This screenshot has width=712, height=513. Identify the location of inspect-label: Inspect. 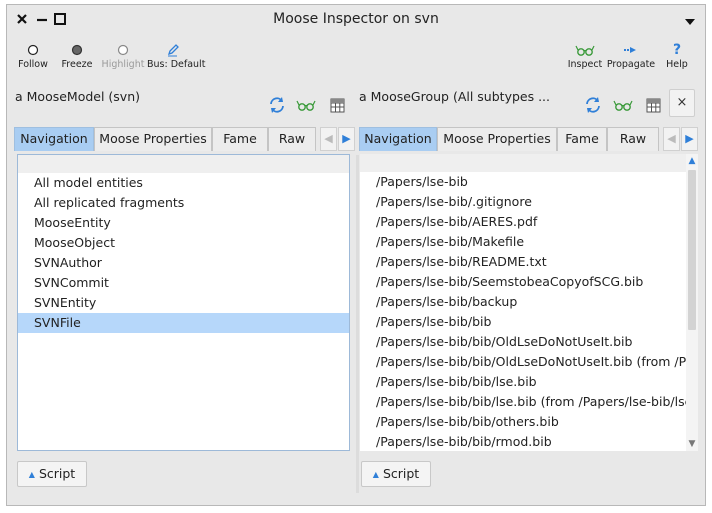
(585, 64).